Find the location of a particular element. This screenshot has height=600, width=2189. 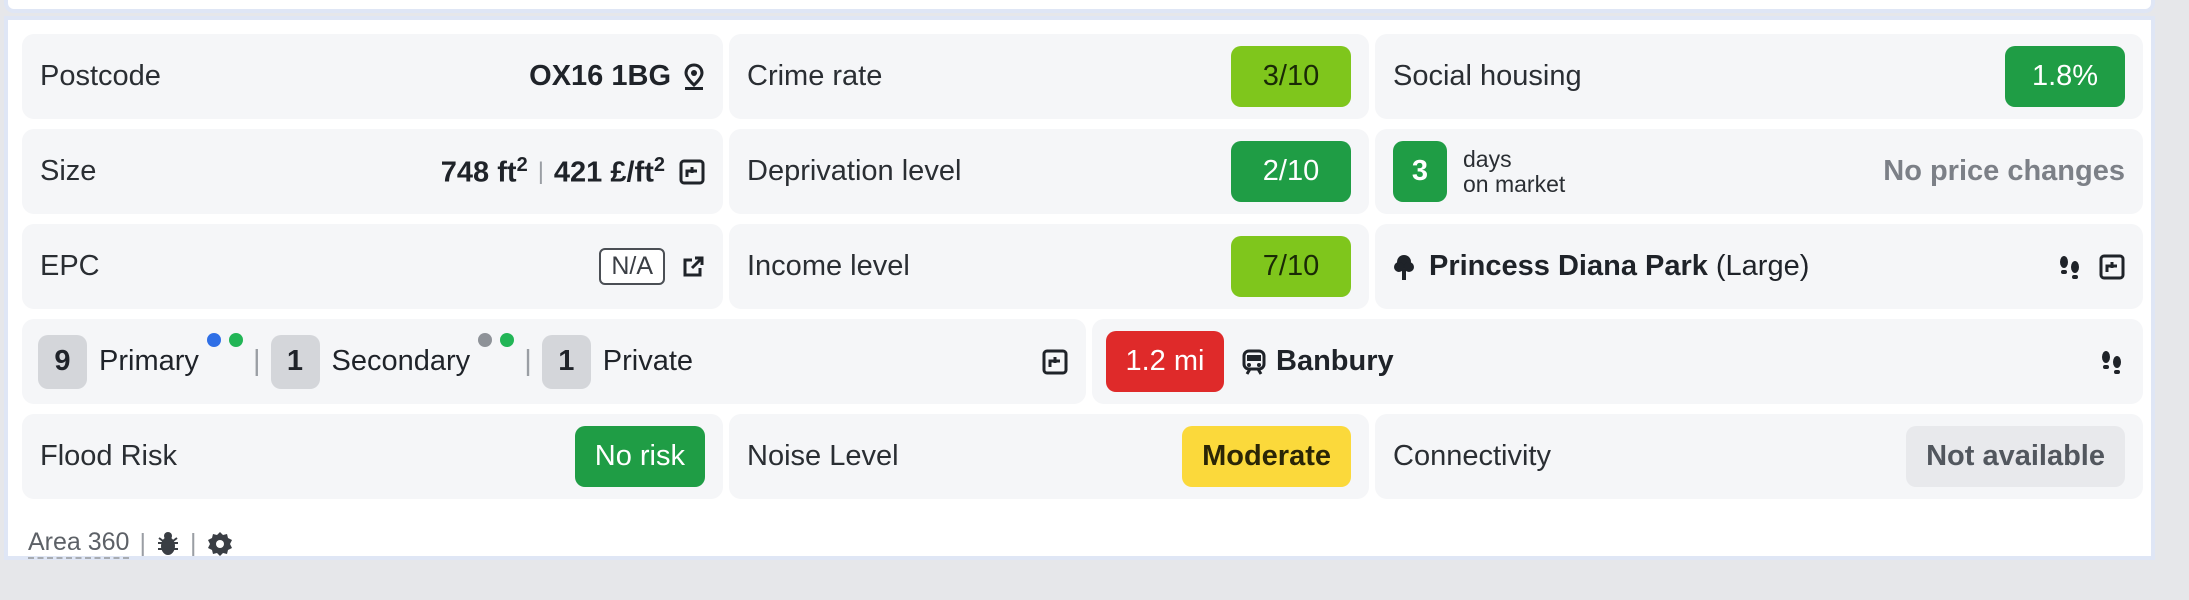

station-card: 1.2 mi Banbury is located at coordinates (1617, 361).